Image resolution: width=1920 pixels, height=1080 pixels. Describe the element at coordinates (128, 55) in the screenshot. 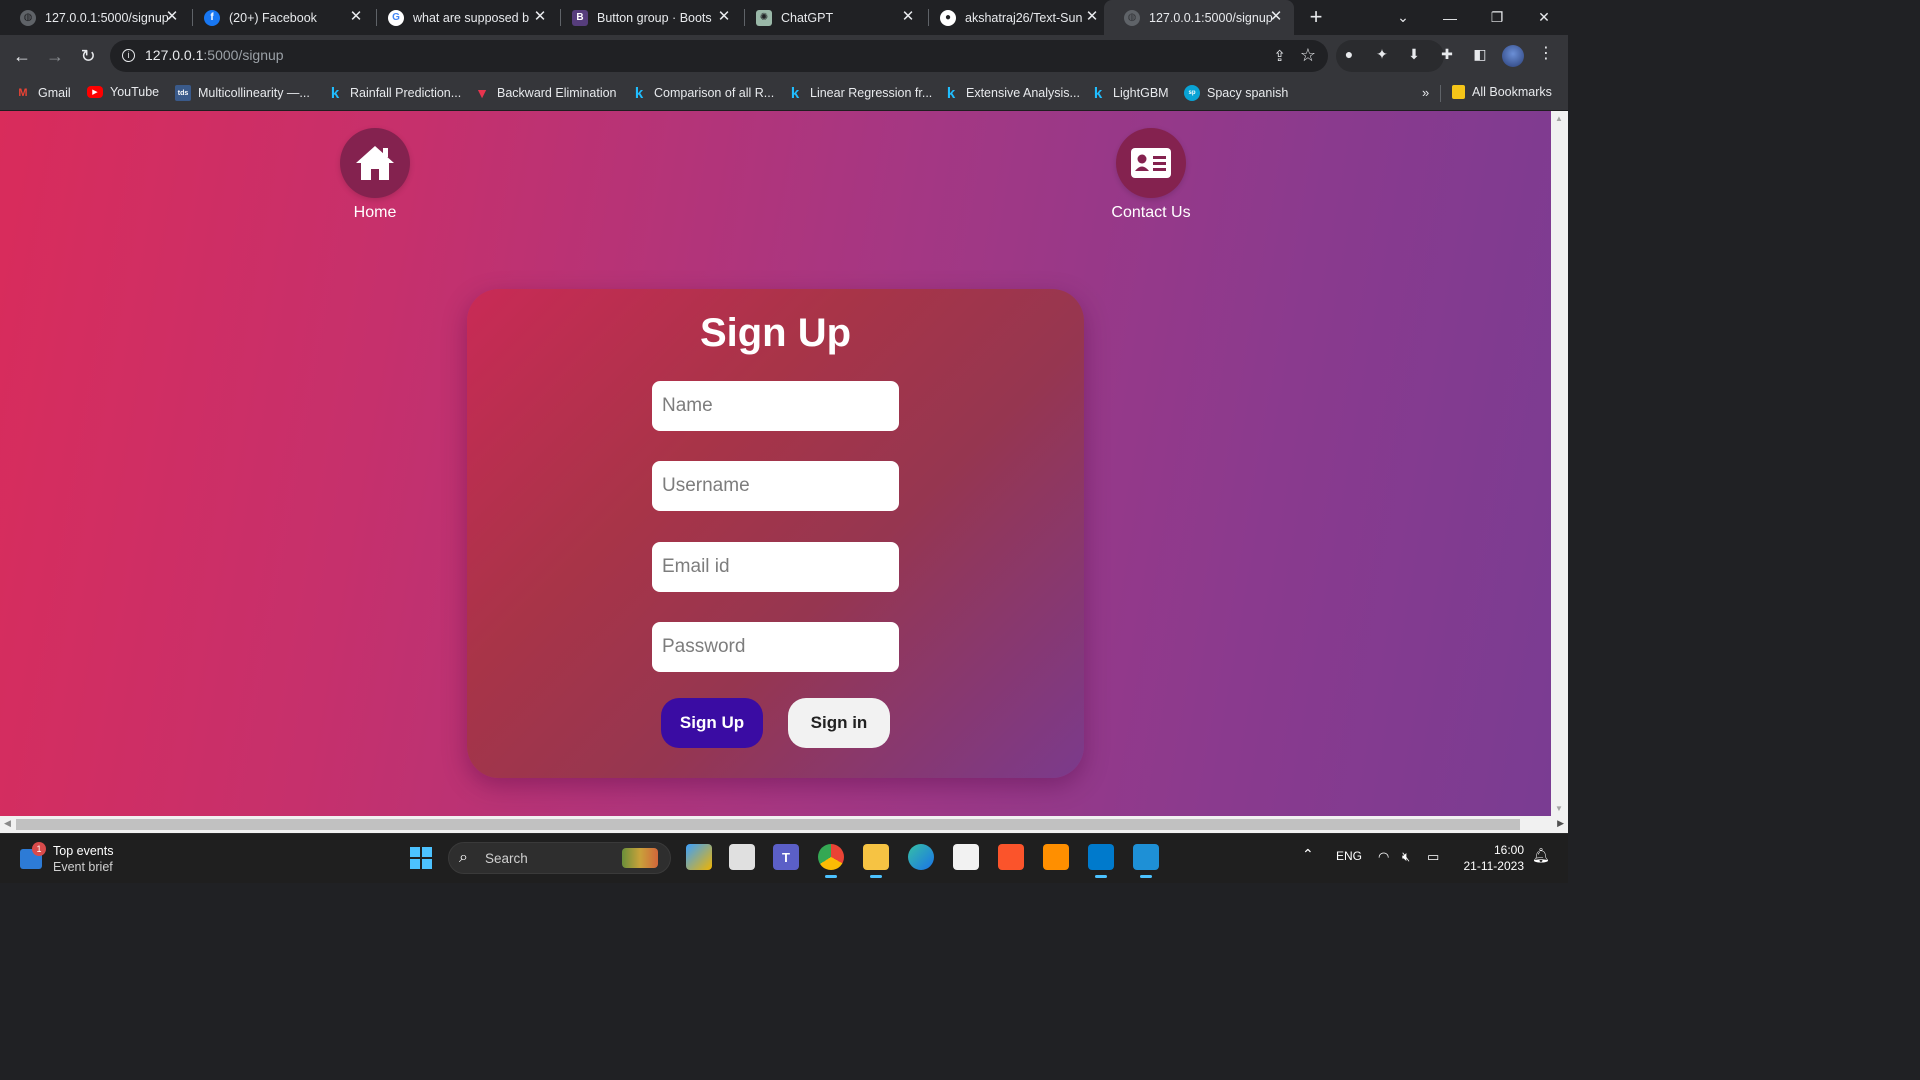

I see `site-info-icon: i` at that location.